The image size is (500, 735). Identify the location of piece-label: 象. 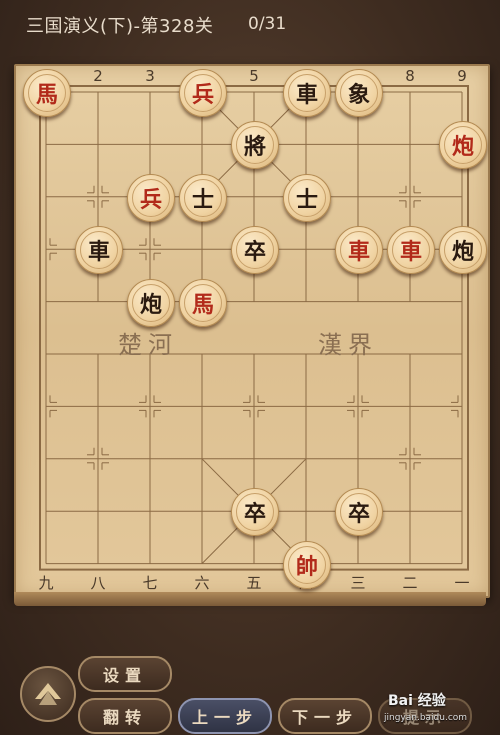
(359, 93).